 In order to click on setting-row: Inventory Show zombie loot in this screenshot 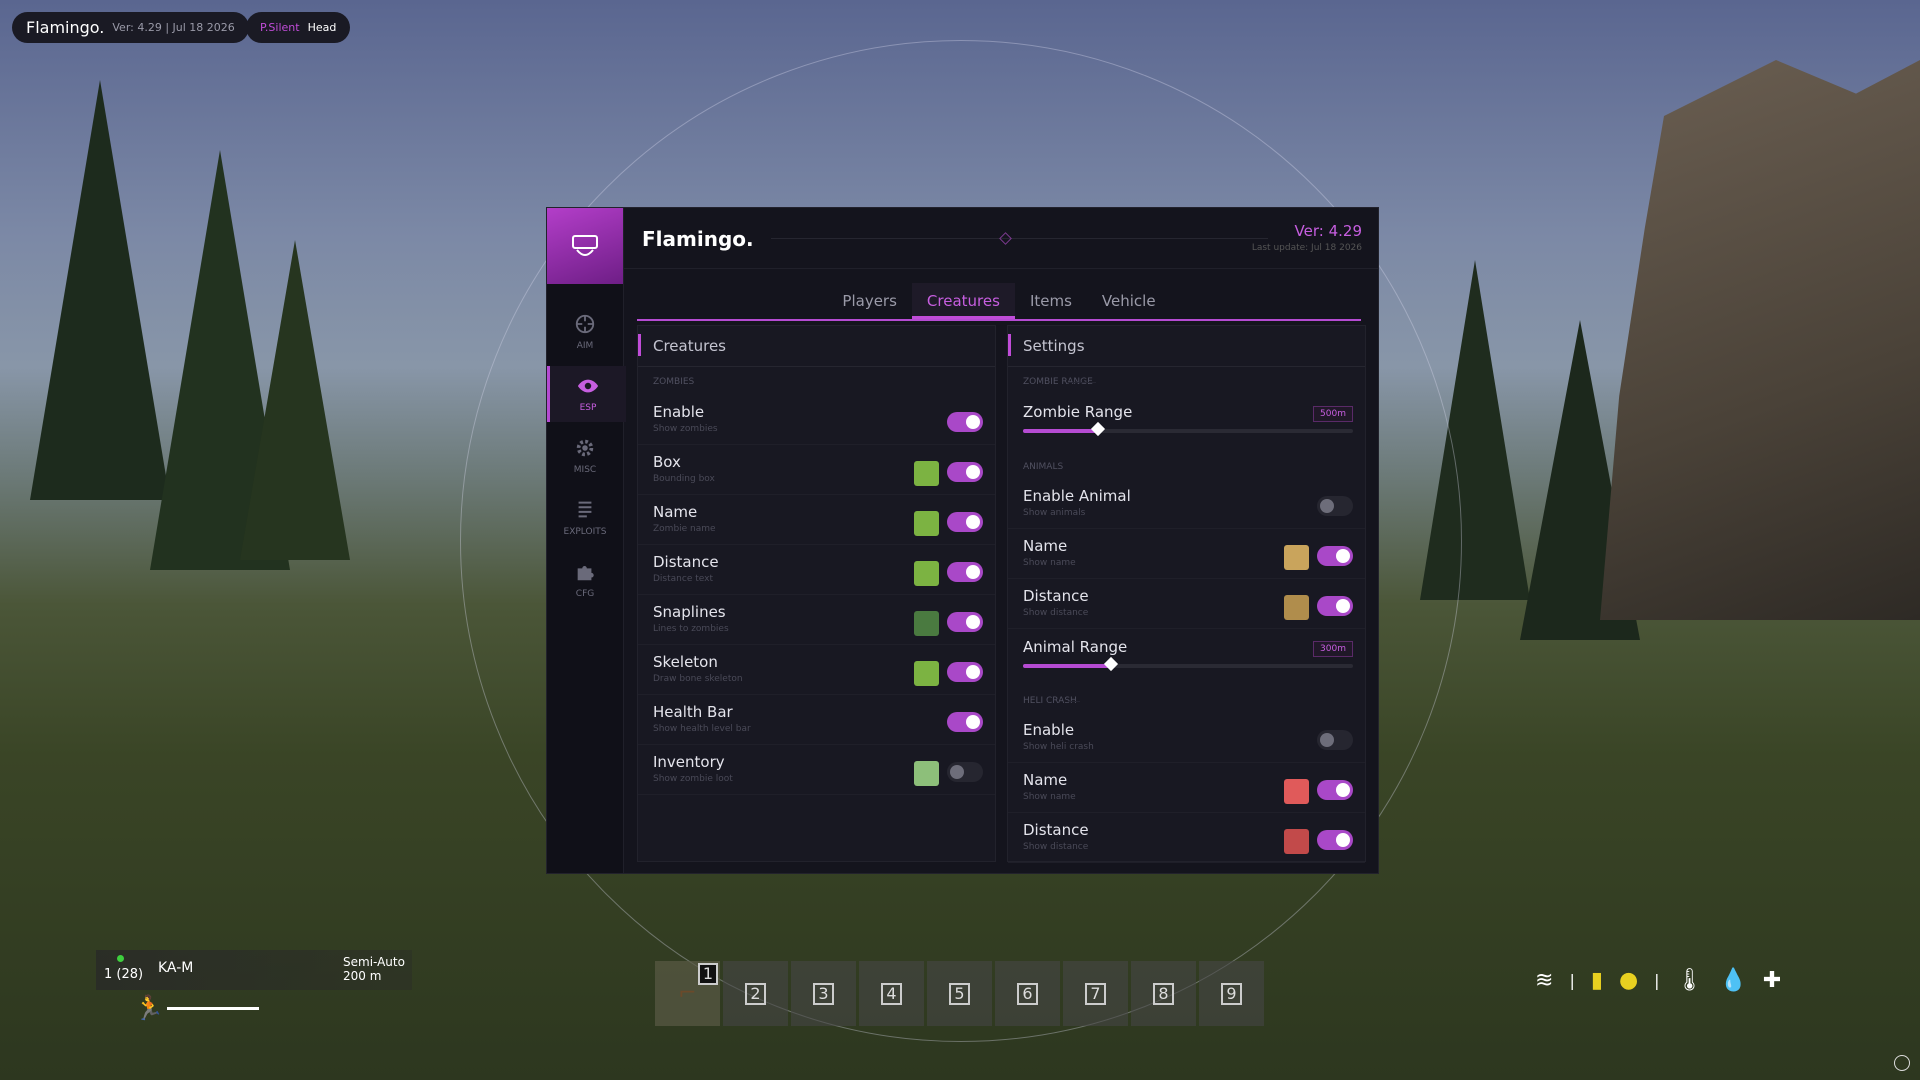, I will do `click(816, 769)`.